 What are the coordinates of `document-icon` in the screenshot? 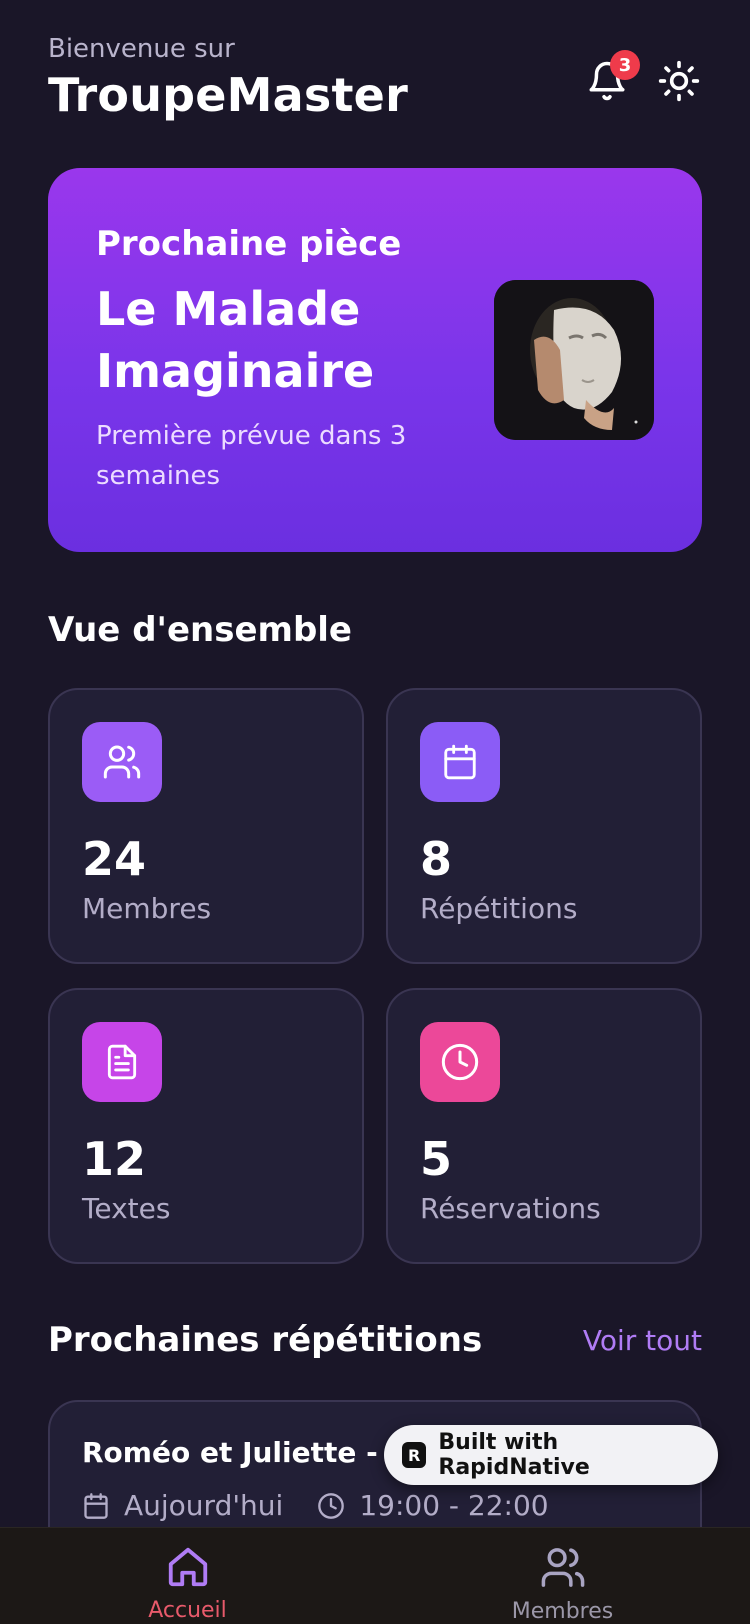 It's located at (122, 1062).